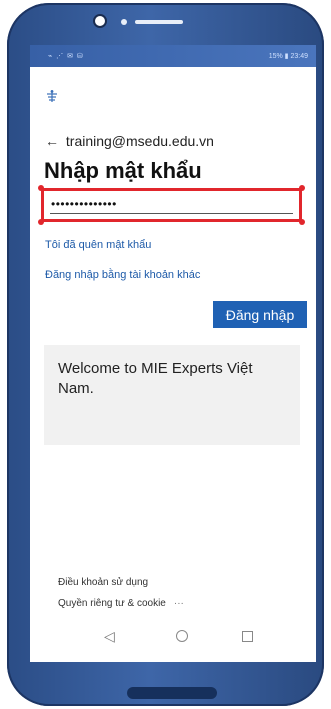 The image size is (331, 709). I want to click on back-arrow-icon: ←, so click(52, 141).